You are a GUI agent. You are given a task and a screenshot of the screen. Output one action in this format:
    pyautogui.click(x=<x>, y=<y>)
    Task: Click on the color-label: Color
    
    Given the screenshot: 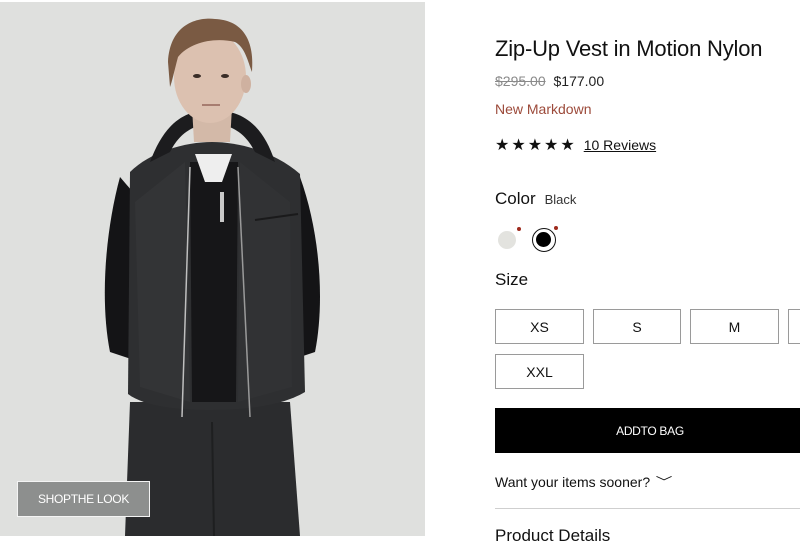 What is the action you would take?
    pyautogui.click(x=515, y=198)
    